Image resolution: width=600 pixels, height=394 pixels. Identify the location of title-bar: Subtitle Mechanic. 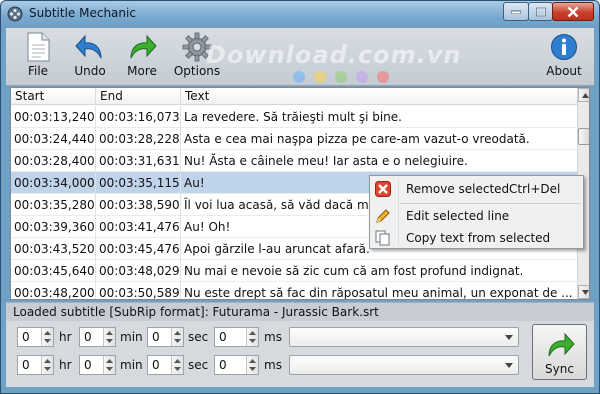
(300, 14).